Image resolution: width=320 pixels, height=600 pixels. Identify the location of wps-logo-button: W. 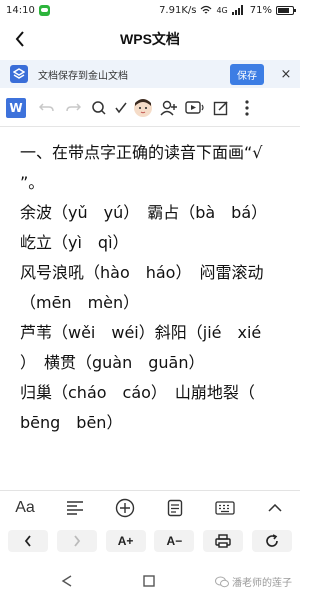
(16, 108).